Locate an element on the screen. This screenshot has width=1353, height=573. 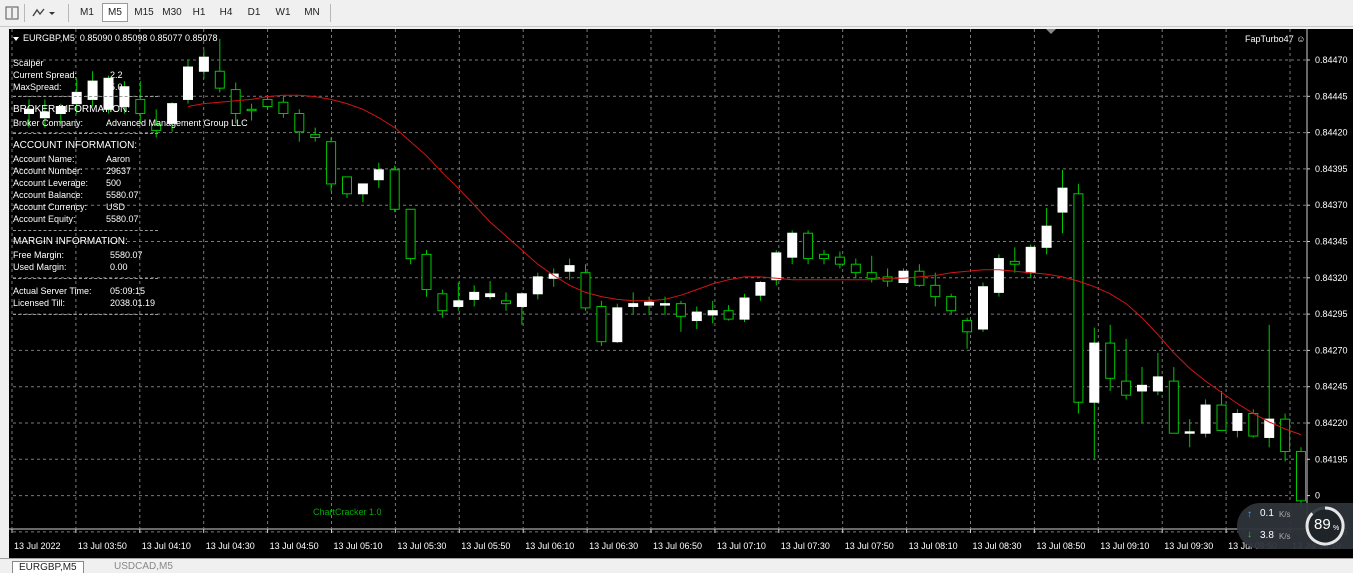
timeframe-h1: H1 is located at coordinates (199, 12).